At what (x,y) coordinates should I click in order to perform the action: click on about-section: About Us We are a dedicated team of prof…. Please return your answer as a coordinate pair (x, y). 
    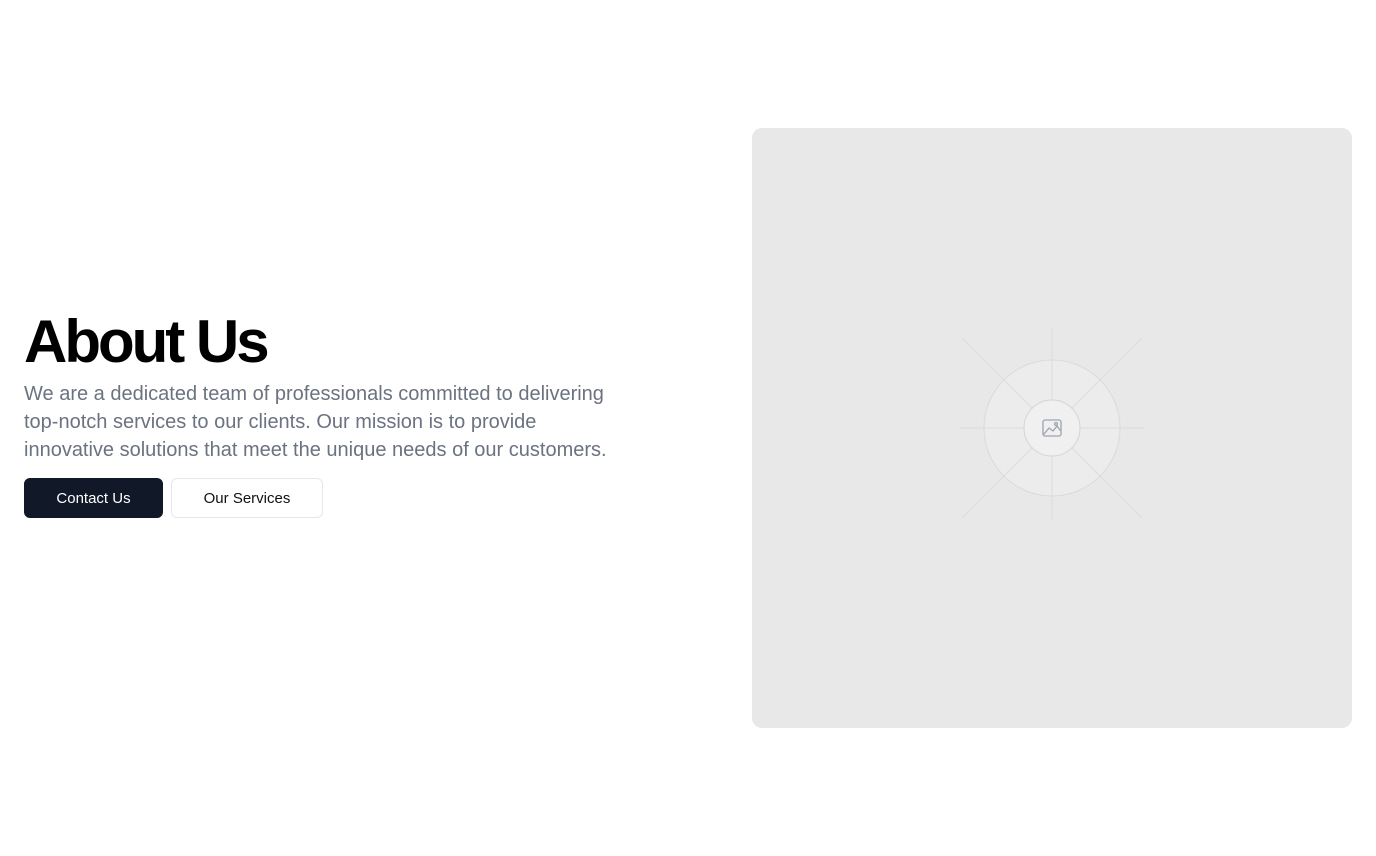
    Looking at the image, I should click on (334, 413).